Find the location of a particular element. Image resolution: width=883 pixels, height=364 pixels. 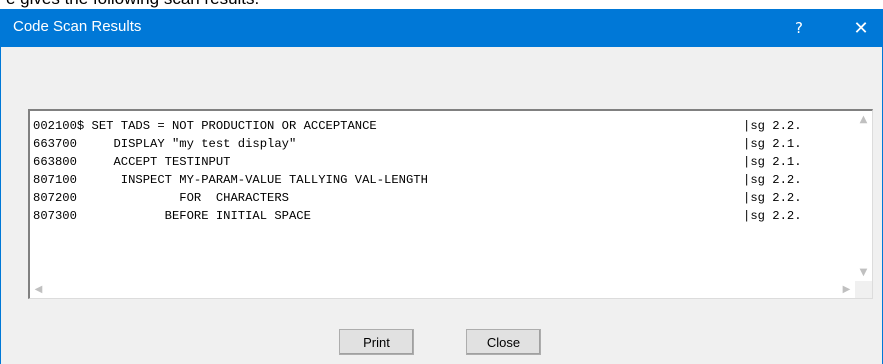

print-button: Print is located at coordinates (376, 342).